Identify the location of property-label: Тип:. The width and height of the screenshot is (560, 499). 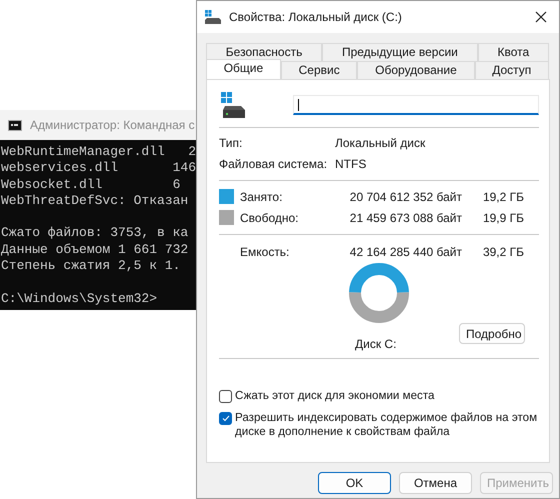
(231, 143).